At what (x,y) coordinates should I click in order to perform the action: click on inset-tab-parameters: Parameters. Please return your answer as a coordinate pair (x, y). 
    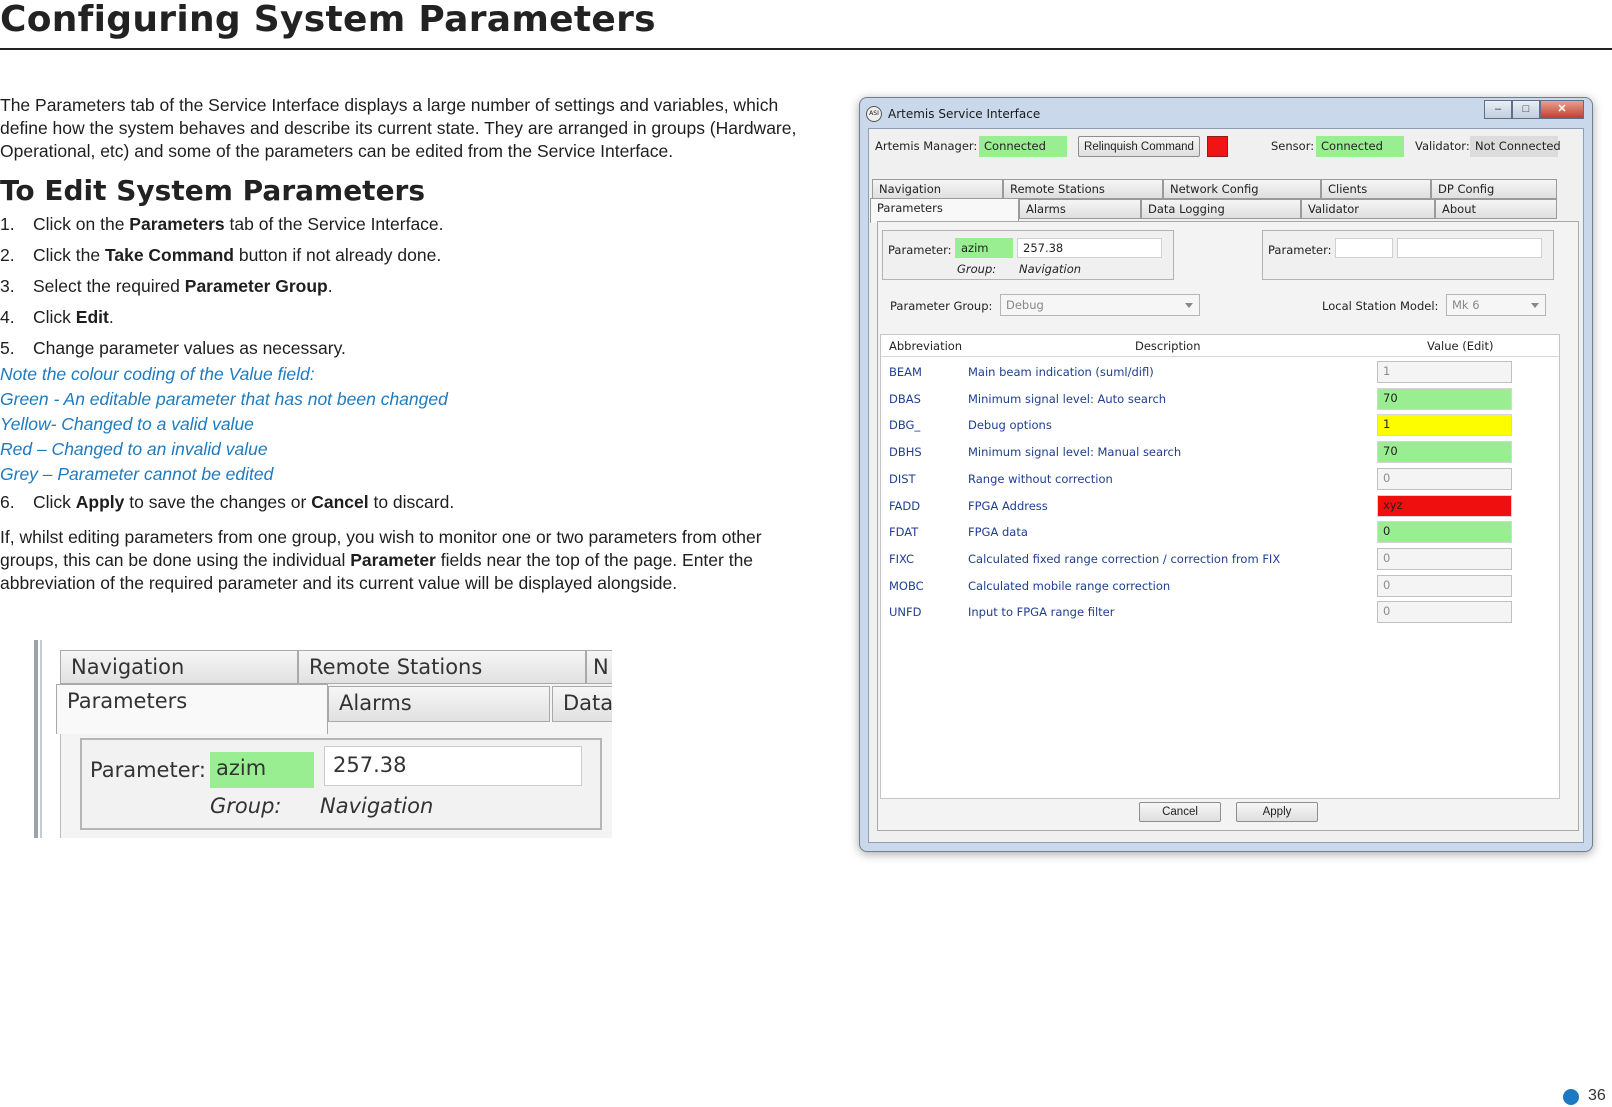
    Looking at the image, I should click on (192, 709).